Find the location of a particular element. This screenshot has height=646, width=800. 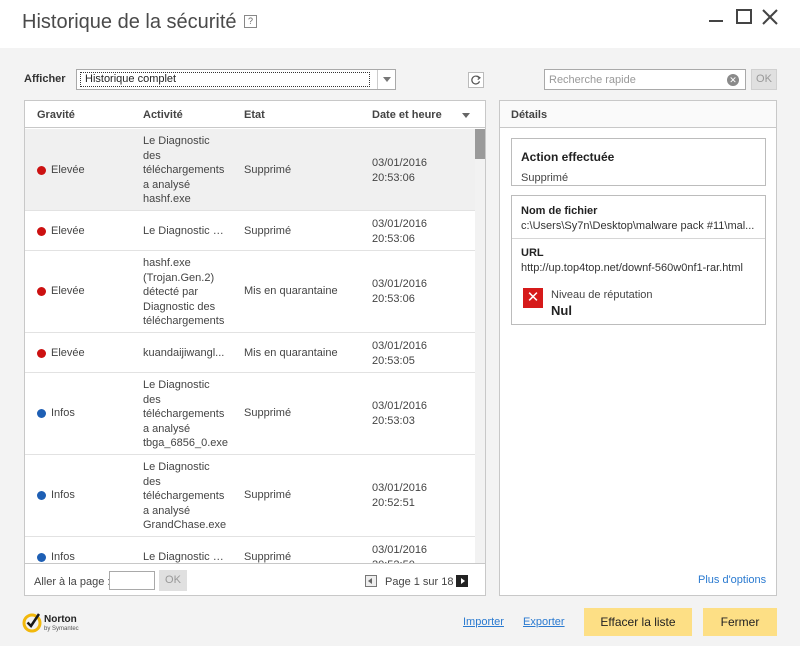

date-cell: 03/01/2016 20:52:50 is located at coordinates (400, 553).